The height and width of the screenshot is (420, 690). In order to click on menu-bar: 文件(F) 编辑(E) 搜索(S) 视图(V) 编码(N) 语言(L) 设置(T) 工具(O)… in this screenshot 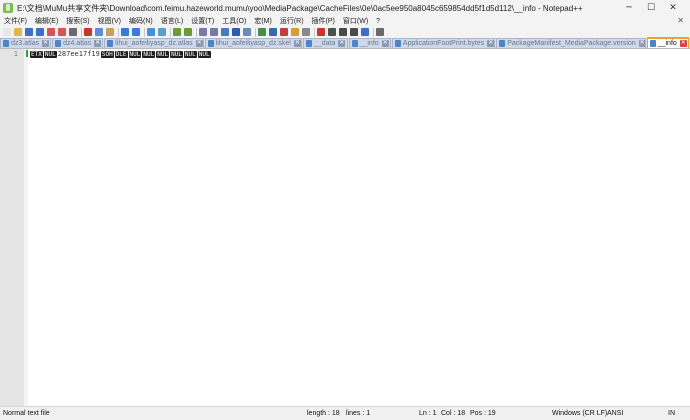, I will do `click(345, 21)`.